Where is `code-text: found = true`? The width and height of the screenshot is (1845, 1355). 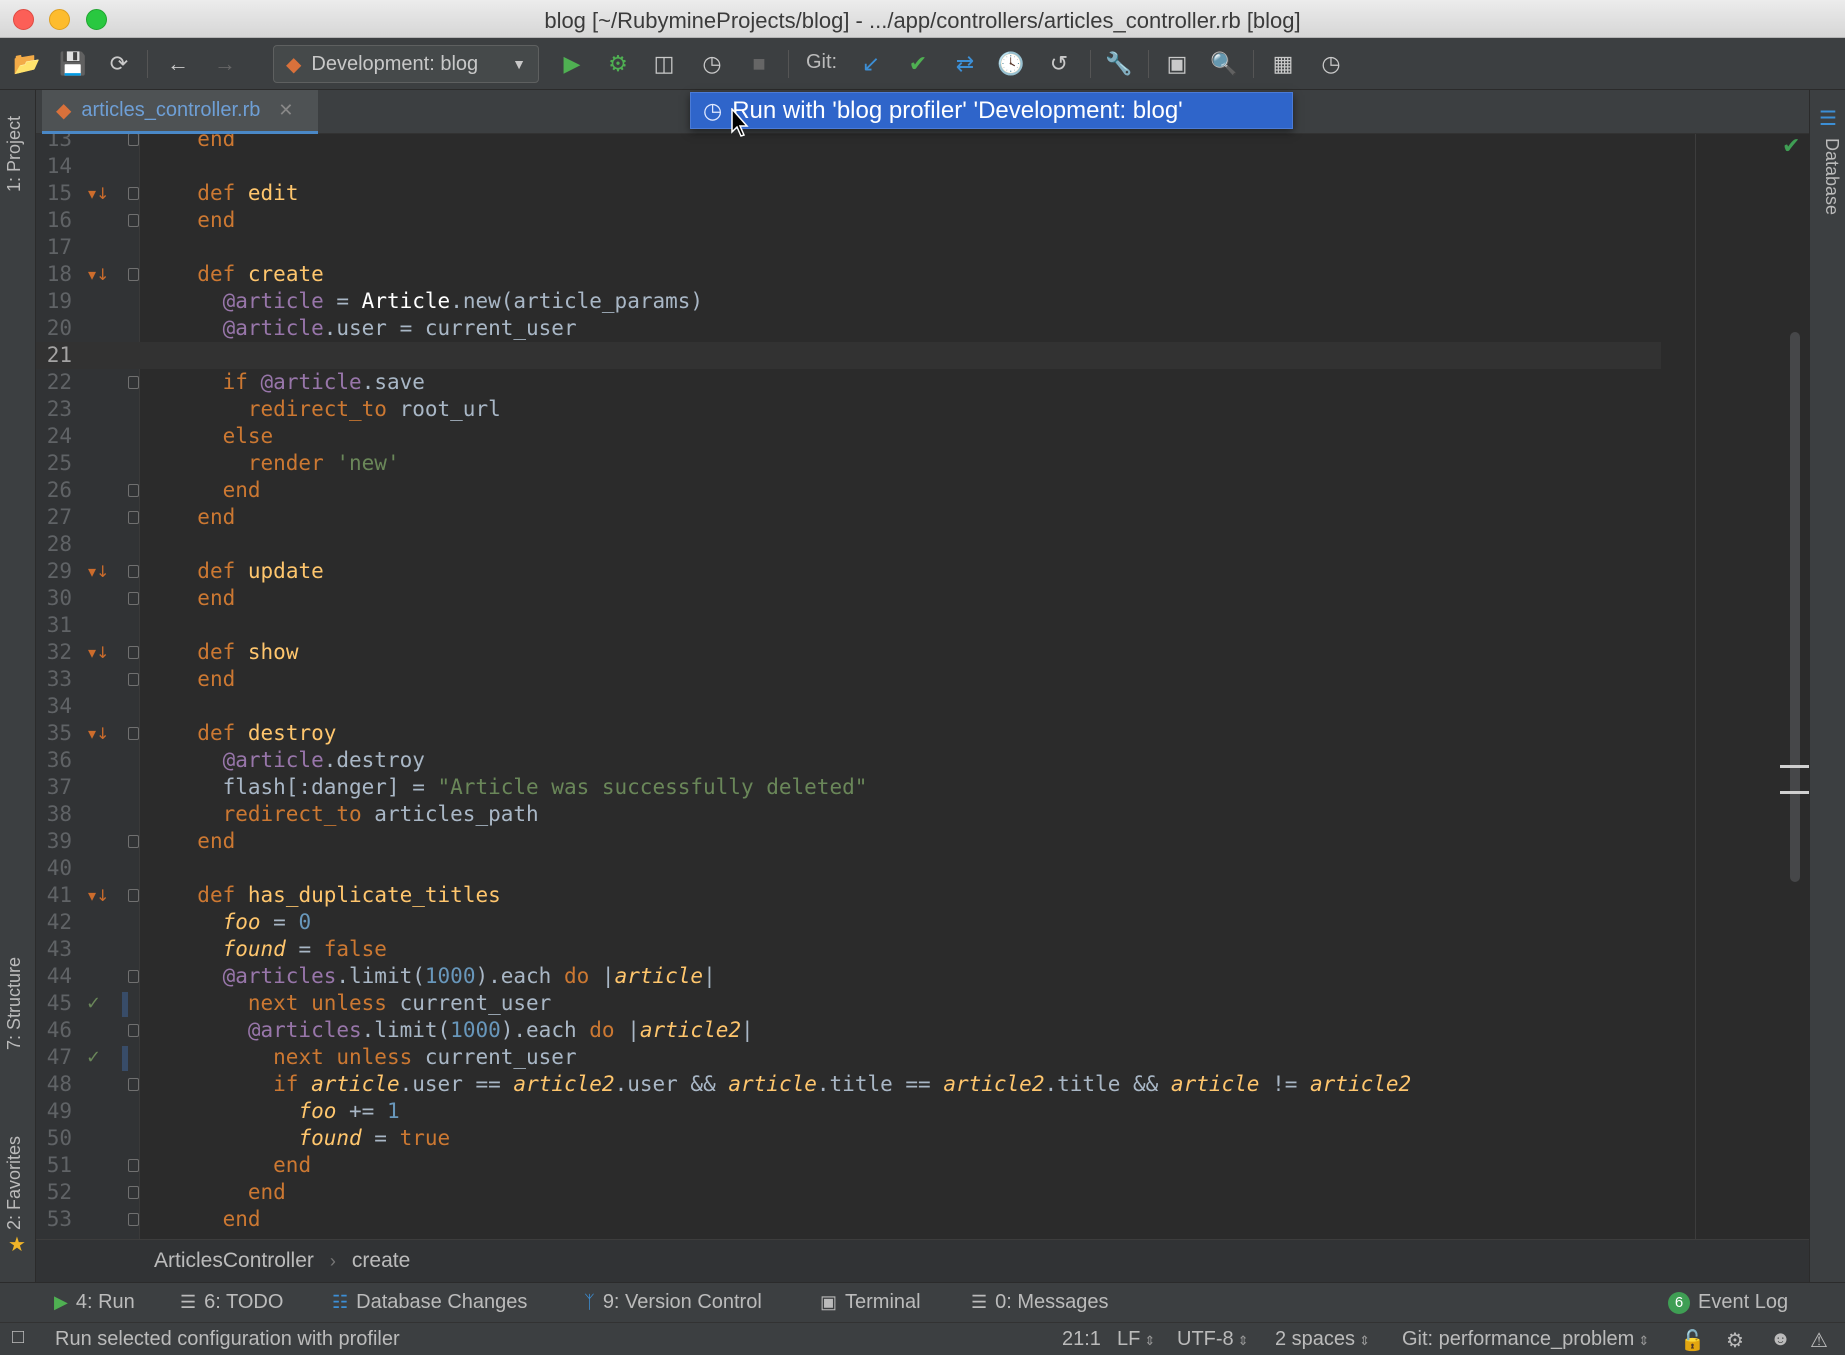
code-text: found = true is located at coordinates (311, 1138).